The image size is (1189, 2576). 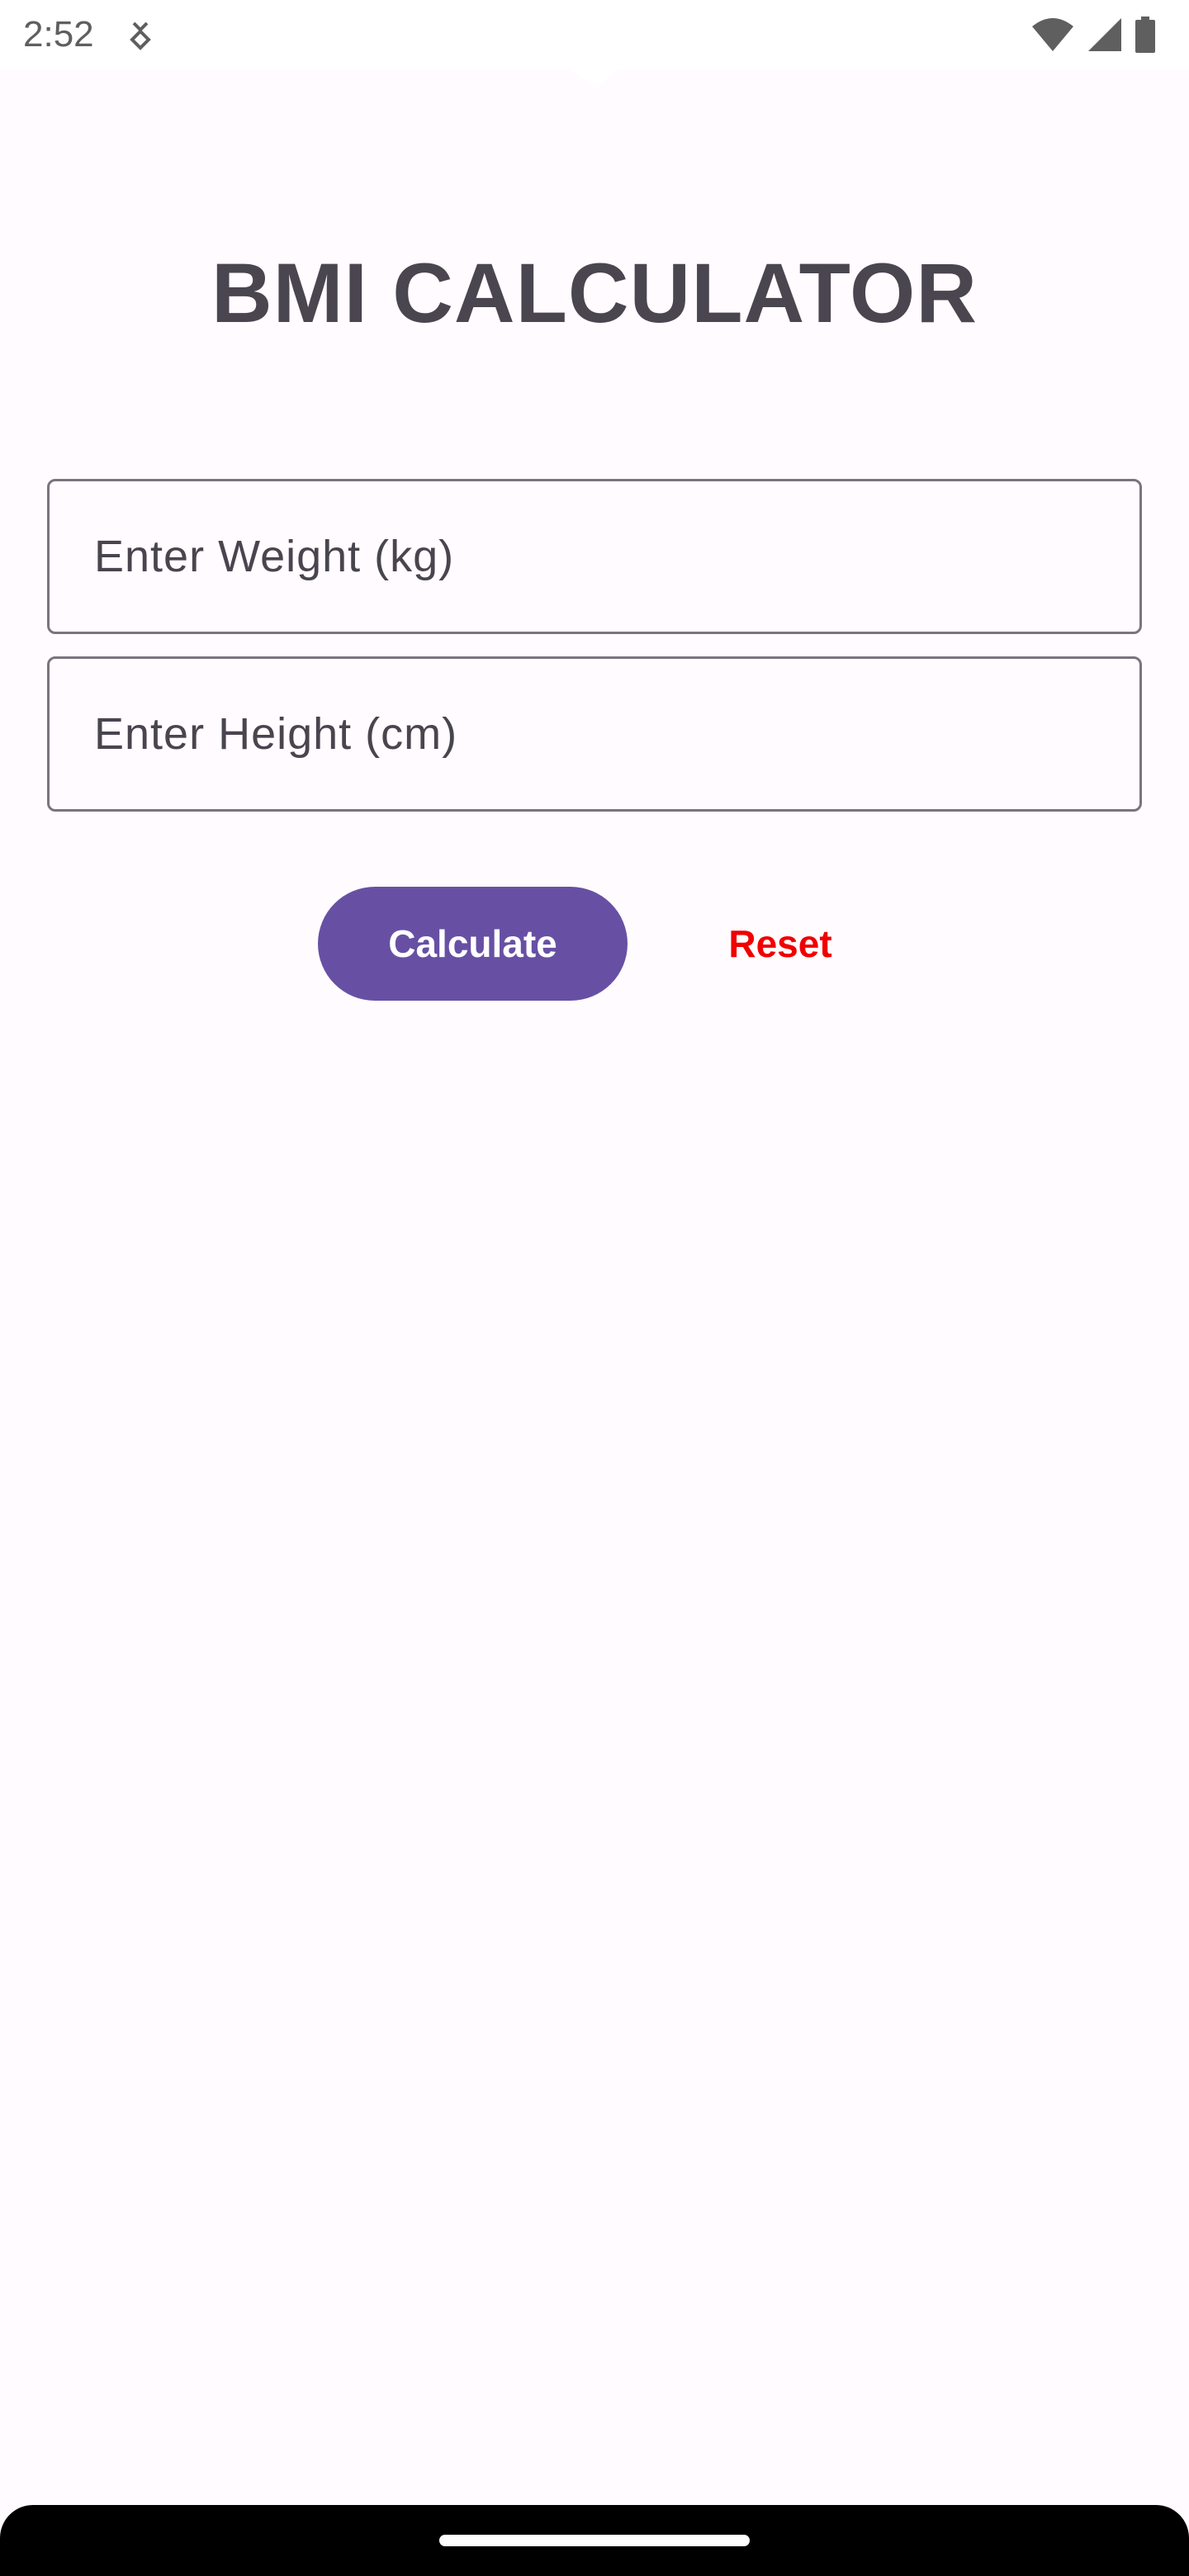 I want to click on notification-app-icon, so click(x=140, y=34).